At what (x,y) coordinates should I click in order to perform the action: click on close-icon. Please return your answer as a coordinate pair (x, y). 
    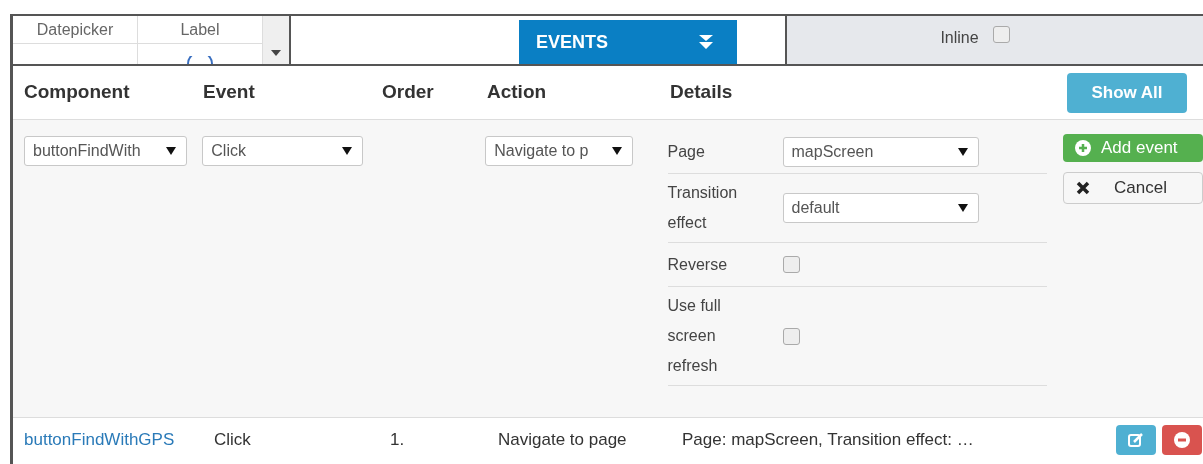
    Looking at the image, I should click on (1083, 188).